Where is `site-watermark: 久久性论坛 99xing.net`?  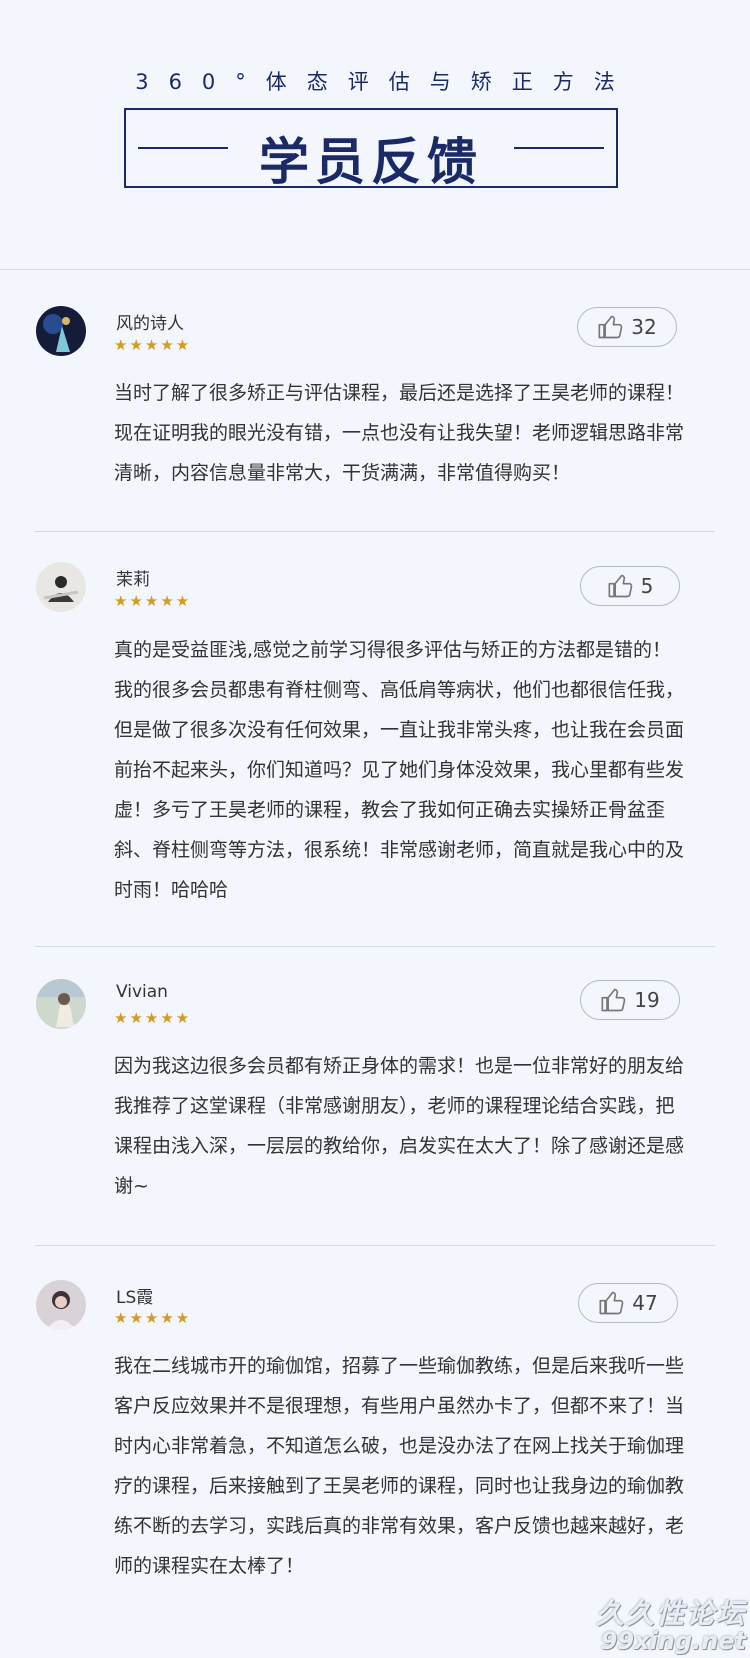 site-watermark: 久久性论坛 99xing.net is located at coordinates (671, 1626).